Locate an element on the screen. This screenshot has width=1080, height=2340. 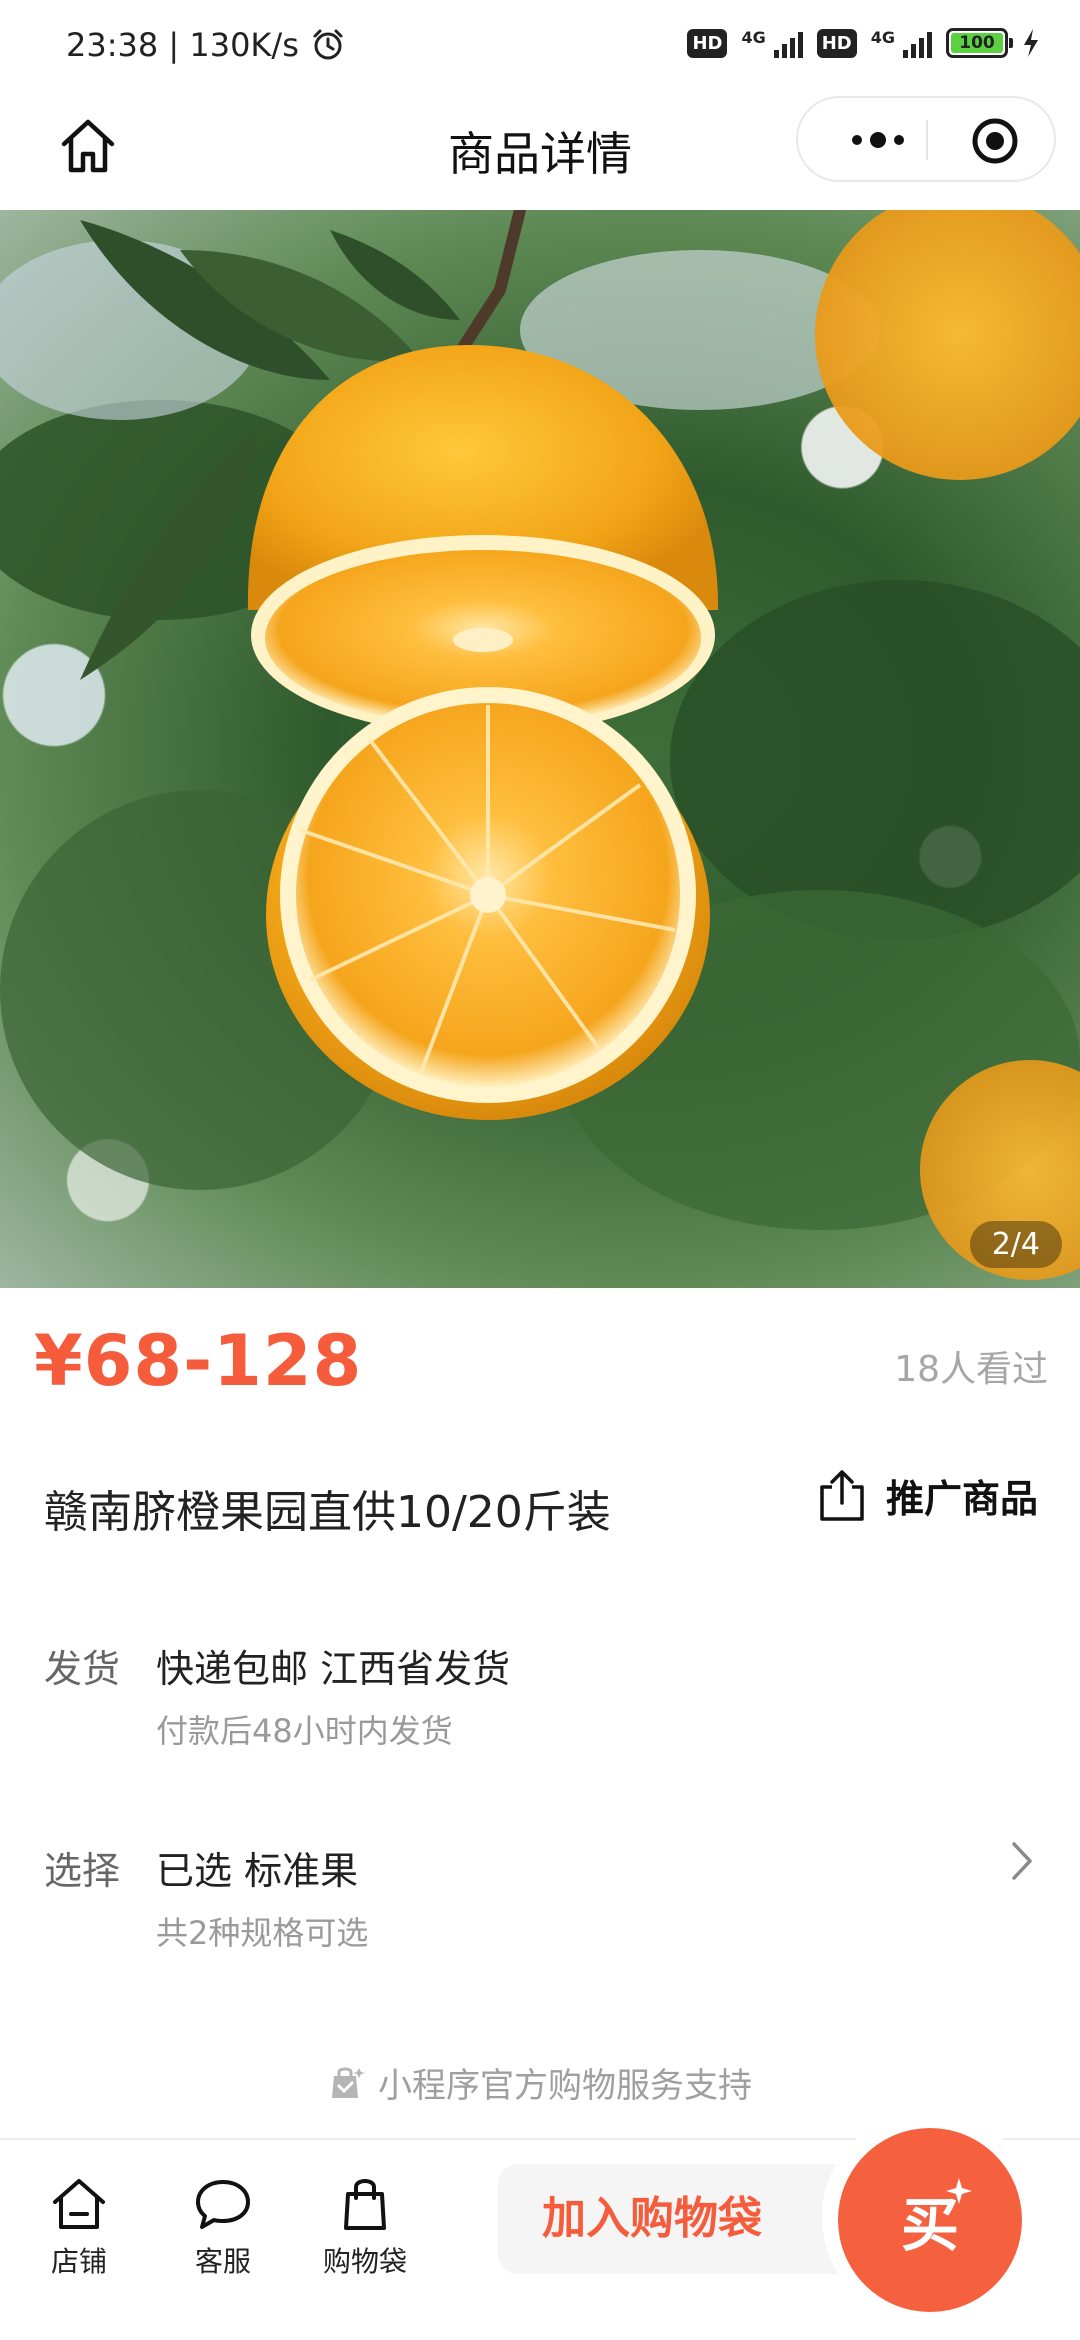
support-text: 小程序官方购物服务支持 is located at coordinates (565, 2086).